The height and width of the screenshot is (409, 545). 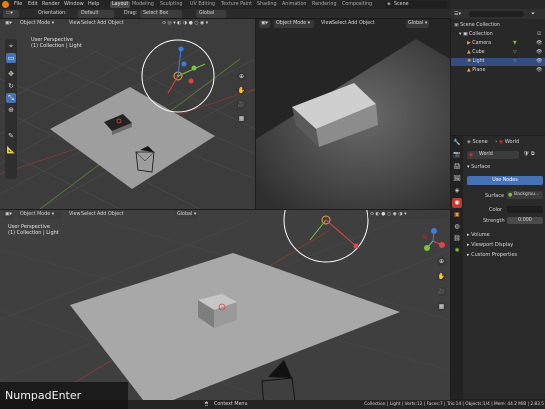 I want to click on view-layer-props-icon: 🖼, so click(x=457, y=179).